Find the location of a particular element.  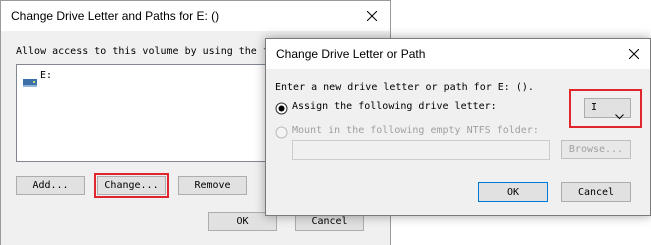

radio-unselected-icon is located at coordinates (281, 131).